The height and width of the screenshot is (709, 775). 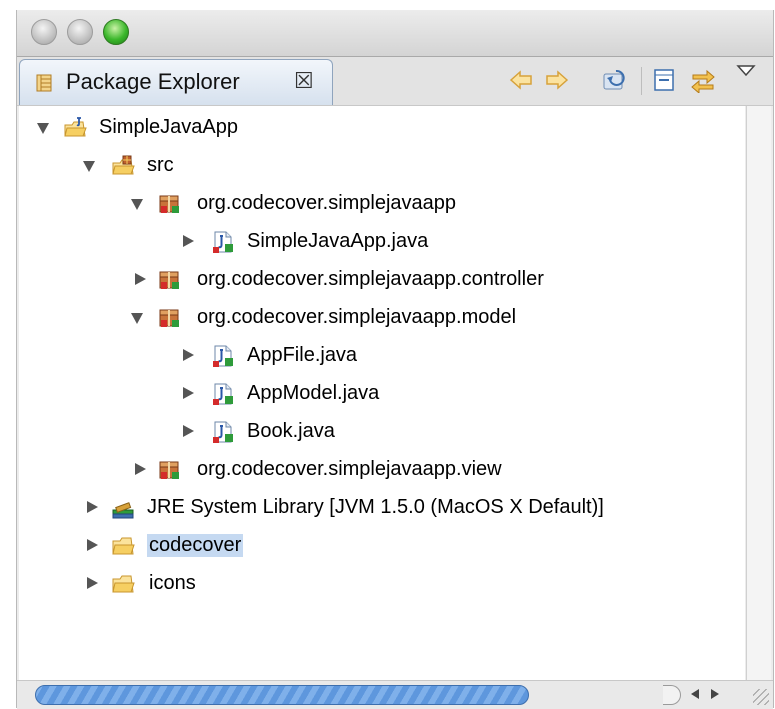 I want to click on title-bar, so click(x=395, y=33).